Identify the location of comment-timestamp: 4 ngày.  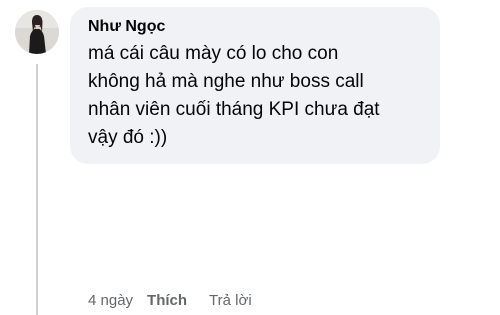
(110, 301).